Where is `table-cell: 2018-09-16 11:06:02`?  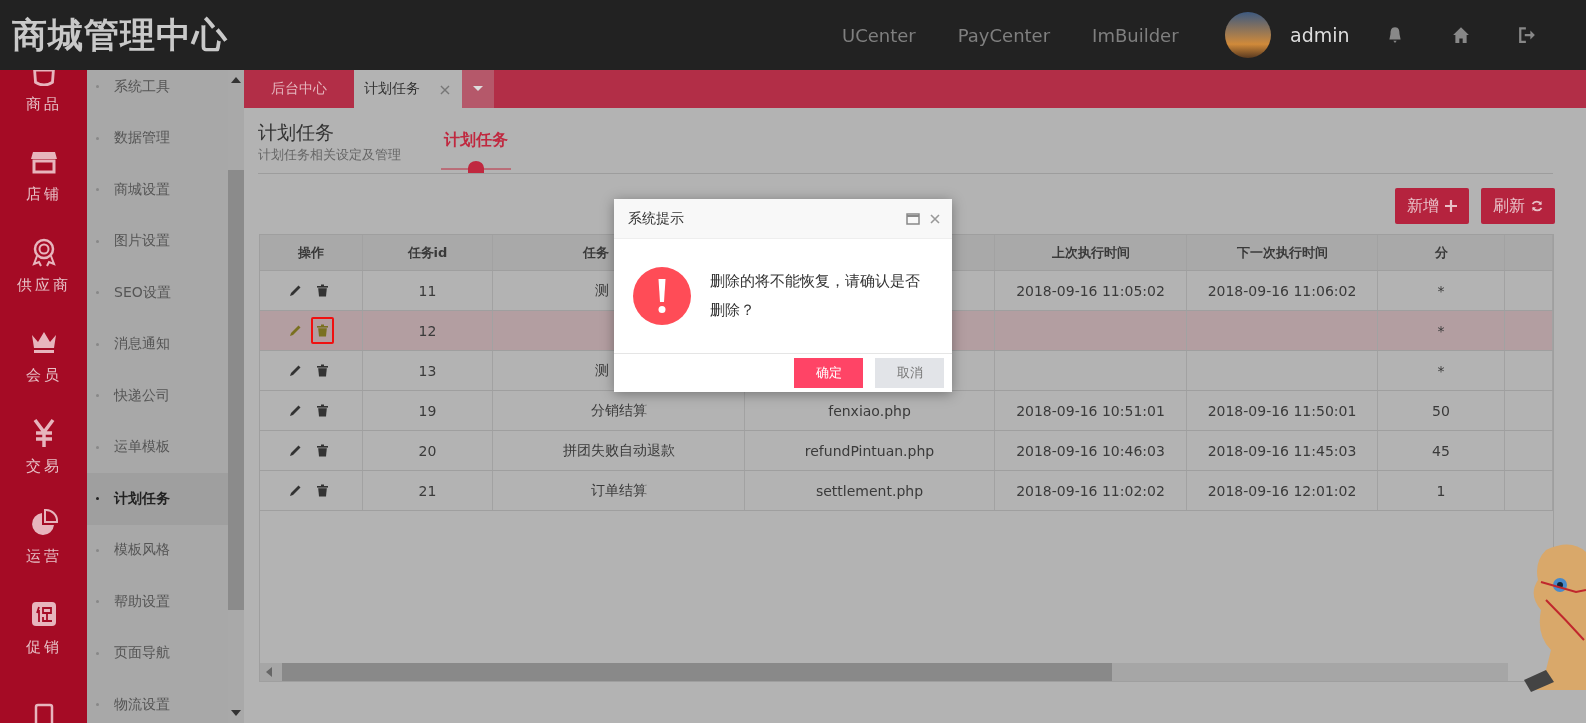
table-cell: 2018-09-16 11:06:02 is located at coordinates (1282, 290).